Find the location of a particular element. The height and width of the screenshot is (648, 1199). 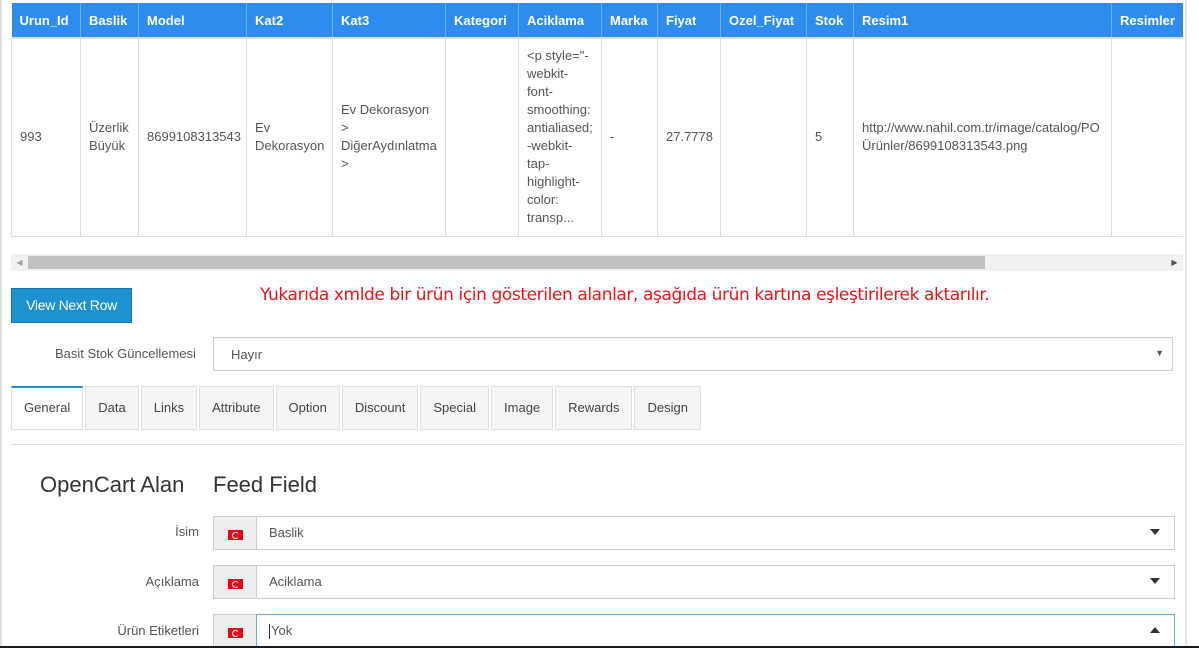

column-header: Kategori is located at coordinates (482, 21).